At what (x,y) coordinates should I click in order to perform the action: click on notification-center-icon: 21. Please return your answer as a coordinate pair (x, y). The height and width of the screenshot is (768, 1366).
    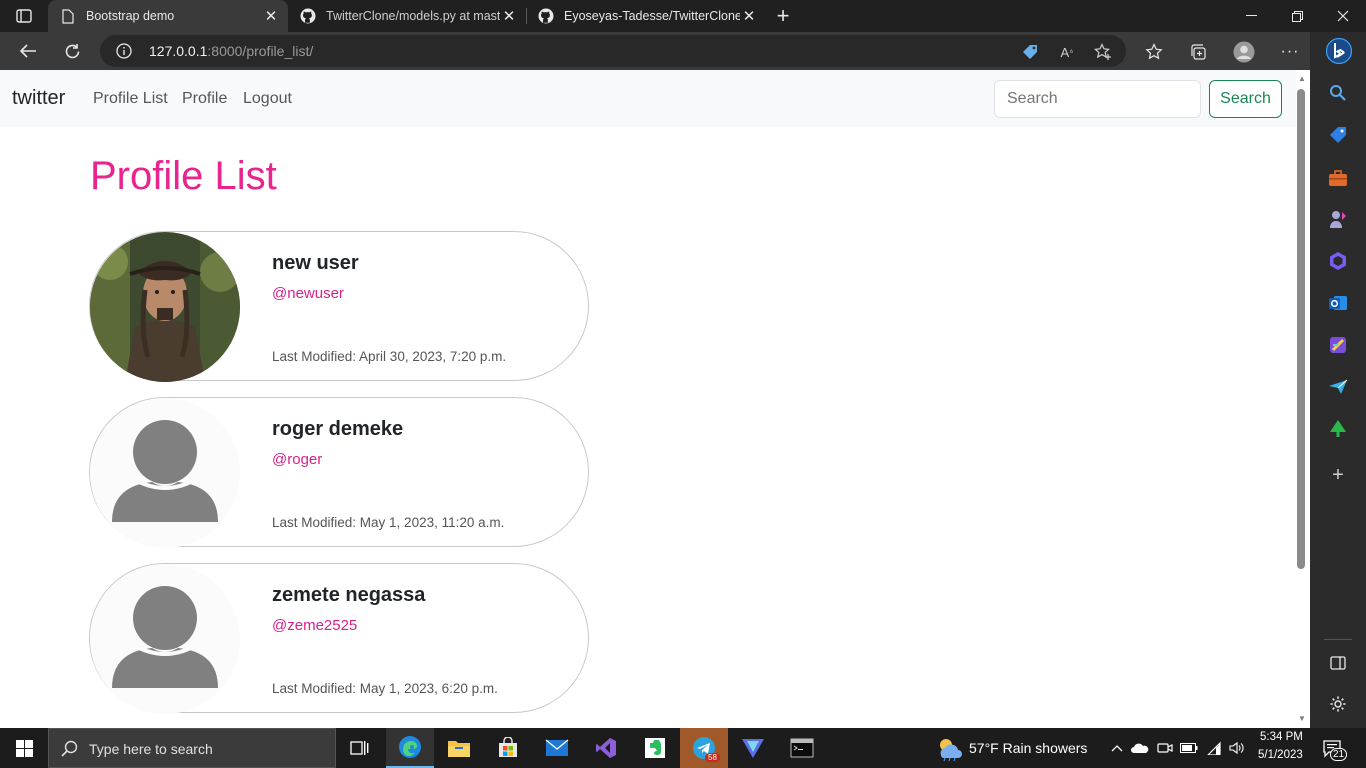
    Looking at the image, I should click on (1335, 751).